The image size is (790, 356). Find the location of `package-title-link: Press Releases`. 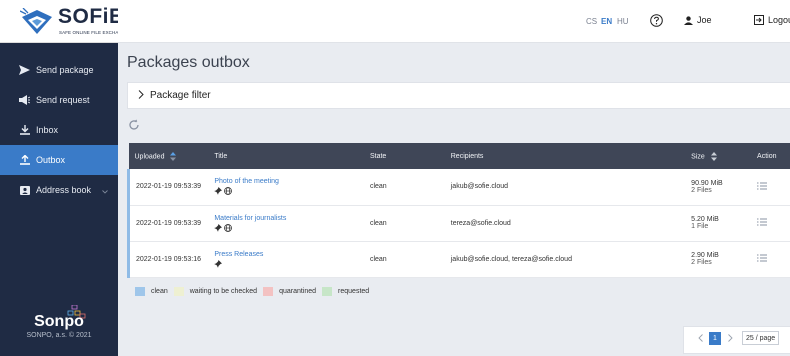

package-title-link: Press Releases is located at coordinates (289, 254).